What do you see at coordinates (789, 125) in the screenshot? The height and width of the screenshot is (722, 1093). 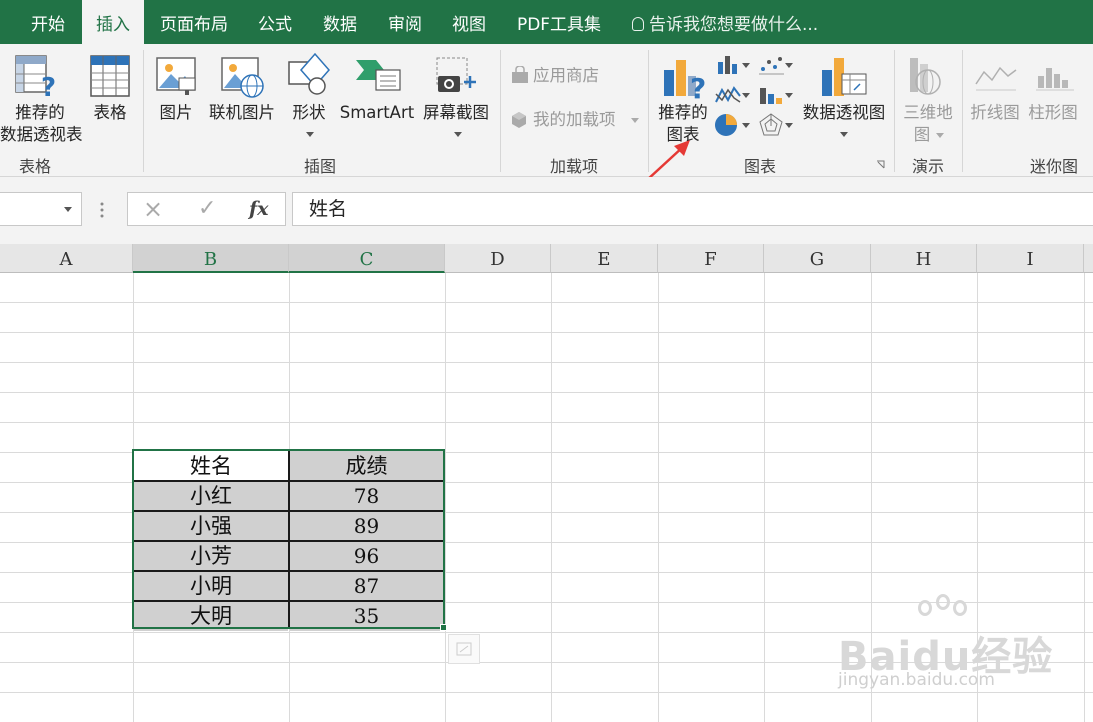 I see `radar-chart-dropdown-caret` at bounding box center [789, 125].